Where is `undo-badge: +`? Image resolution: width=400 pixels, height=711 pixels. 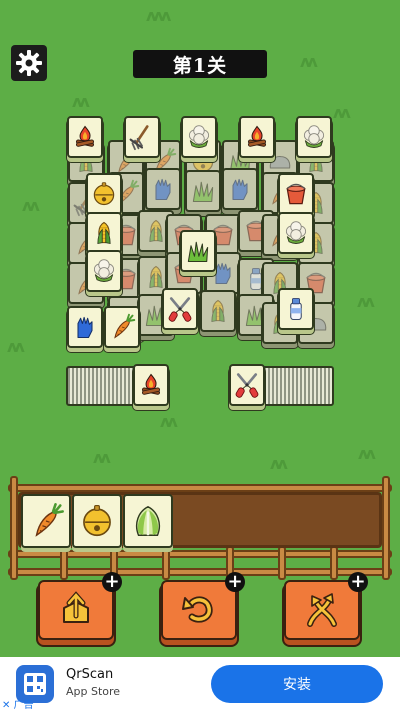
undo-badge: + is located at coordinates (235, 582).